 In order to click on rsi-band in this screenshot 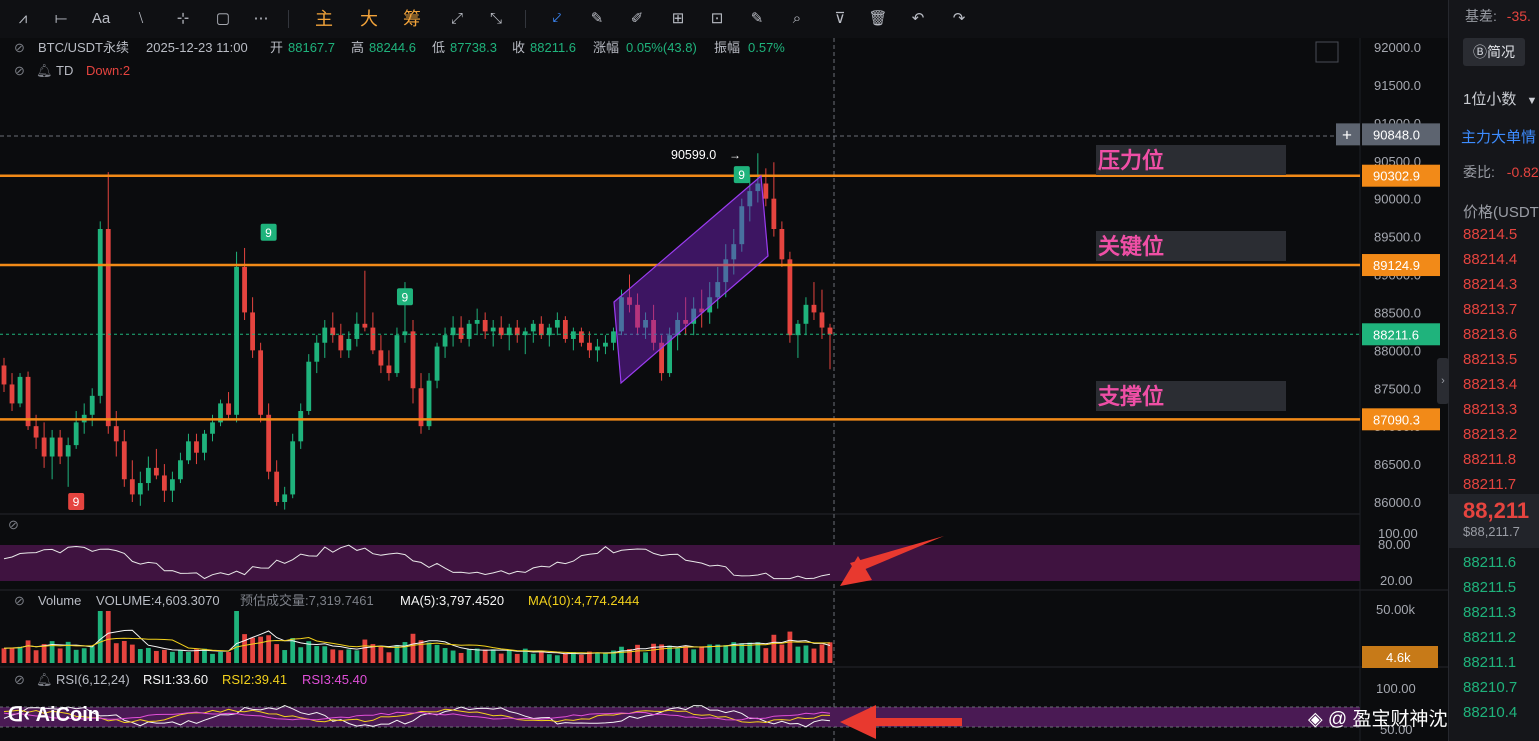, I will do `click(680, 717)`.